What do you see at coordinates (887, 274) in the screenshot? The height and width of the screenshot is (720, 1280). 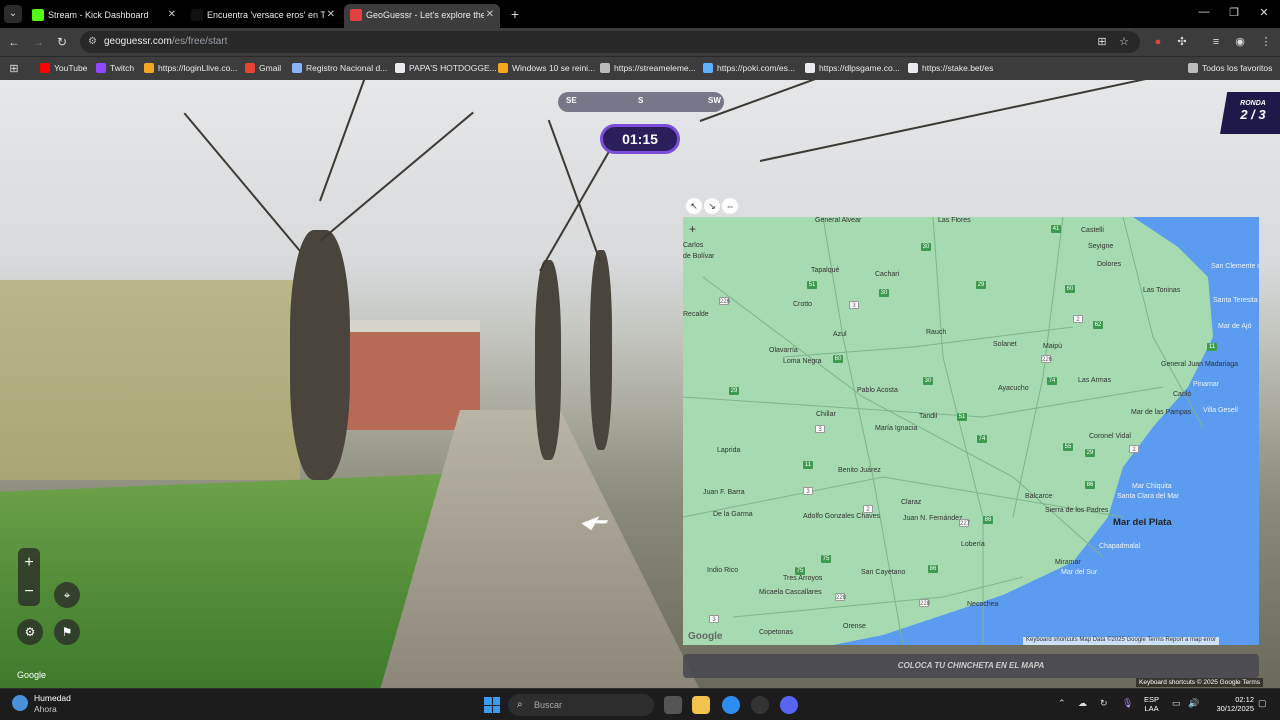 I see `map-city-label: Cachari` at bounding box center [887, 274].